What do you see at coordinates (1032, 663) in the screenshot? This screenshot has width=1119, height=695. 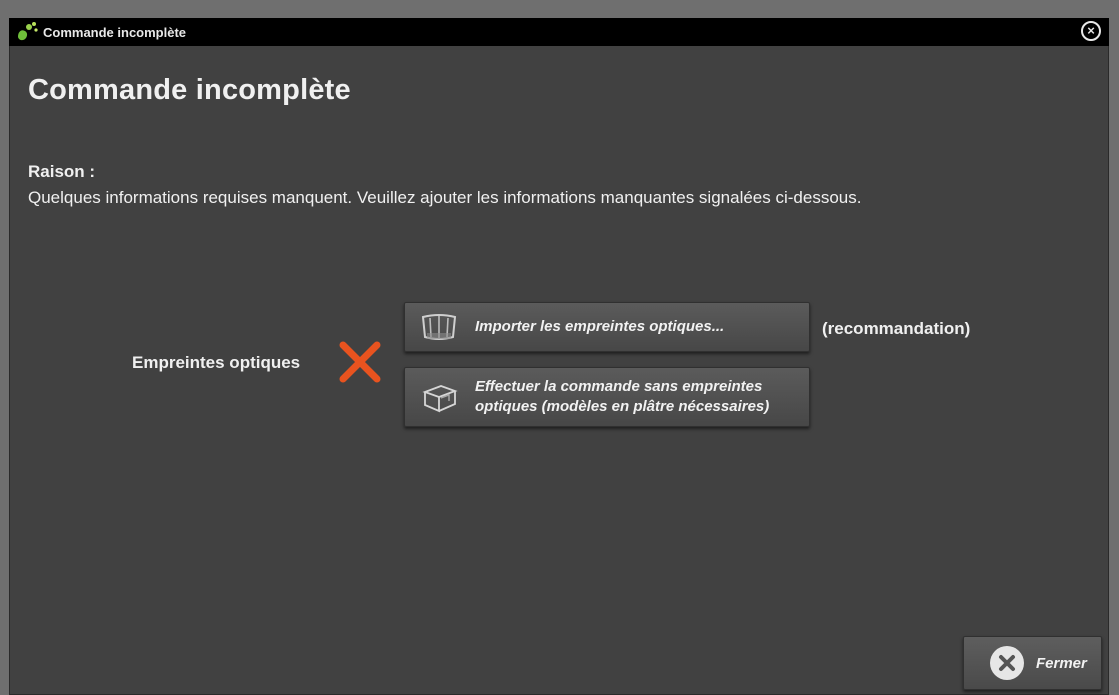 I see `close-button: Fermer` at bounding box center [1032, 663].